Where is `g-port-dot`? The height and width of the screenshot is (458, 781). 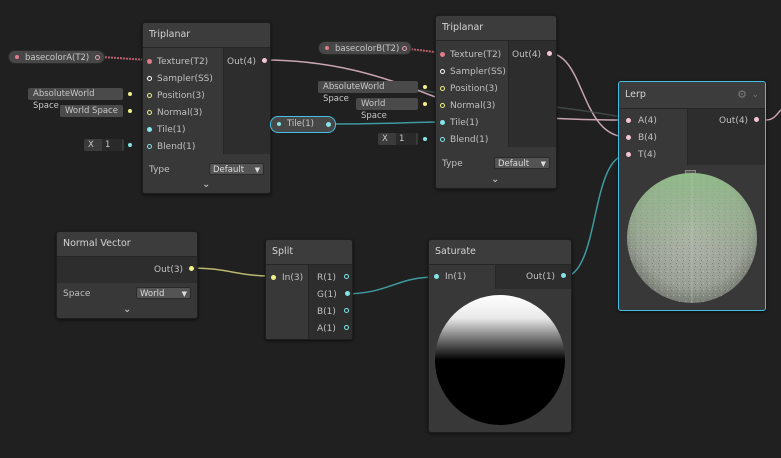
g-port-dot is located at coordinates (347, 293).